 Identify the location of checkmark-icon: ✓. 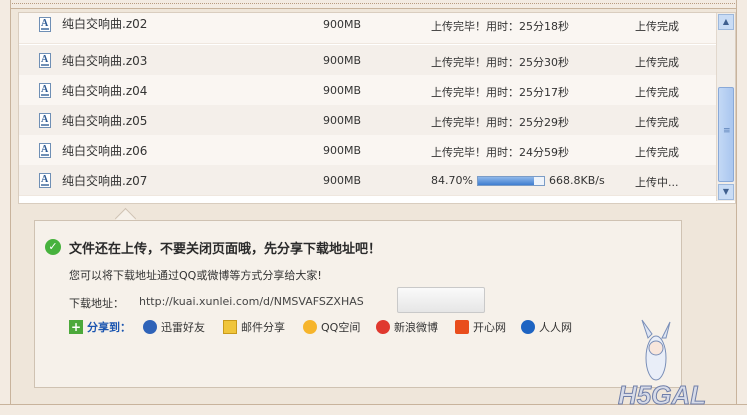
(53, 247).